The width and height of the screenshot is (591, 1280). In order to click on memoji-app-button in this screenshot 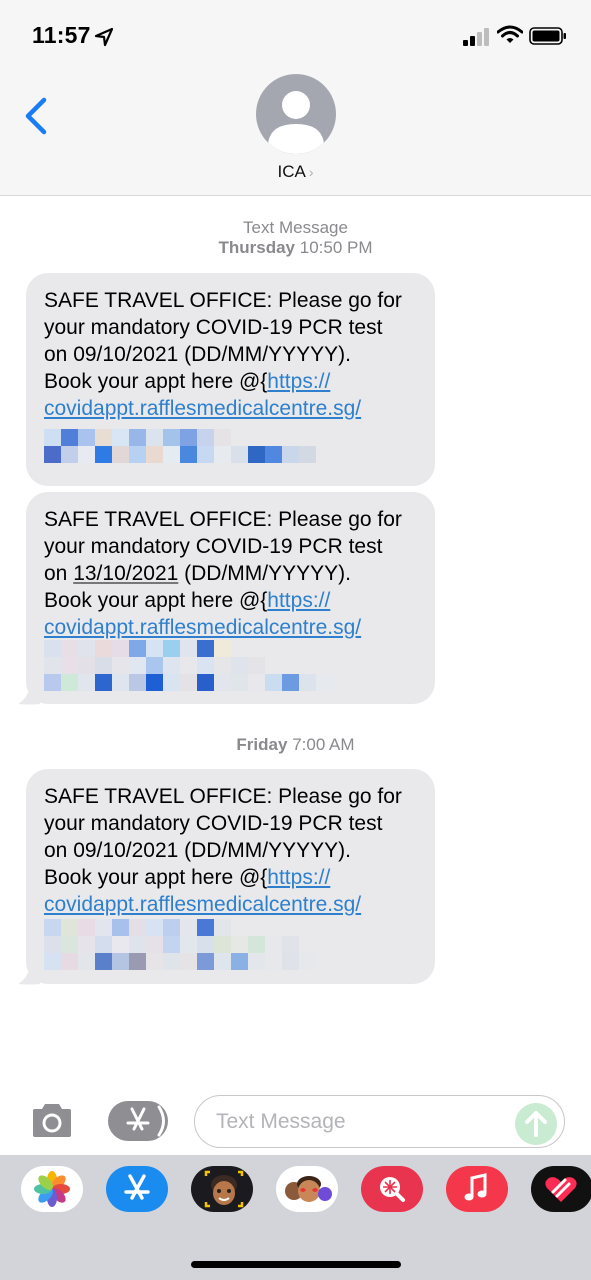, I will do `click(222, 1189)`.